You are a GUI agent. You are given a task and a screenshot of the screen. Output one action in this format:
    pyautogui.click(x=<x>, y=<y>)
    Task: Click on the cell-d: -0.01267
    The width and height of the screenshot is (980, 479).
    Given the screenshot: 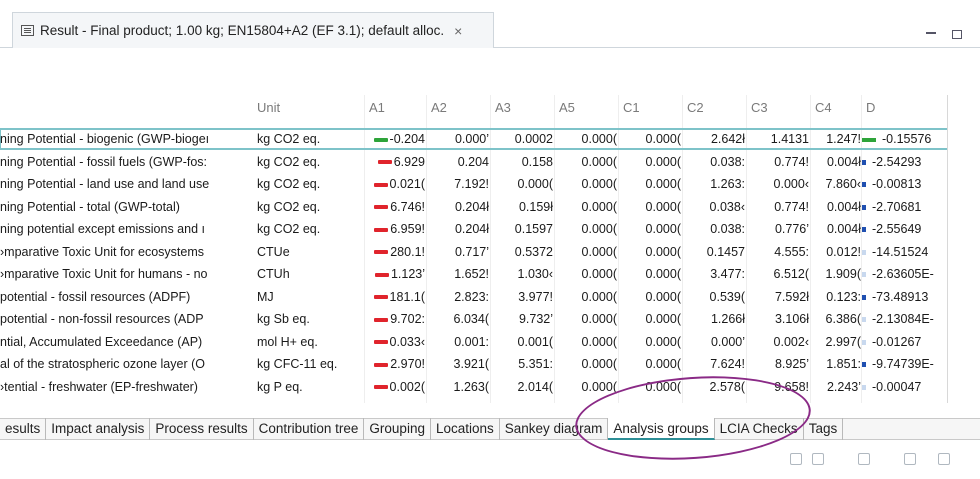 What is the action you would take?
    pyautogui.click(x=904, y=341)
    